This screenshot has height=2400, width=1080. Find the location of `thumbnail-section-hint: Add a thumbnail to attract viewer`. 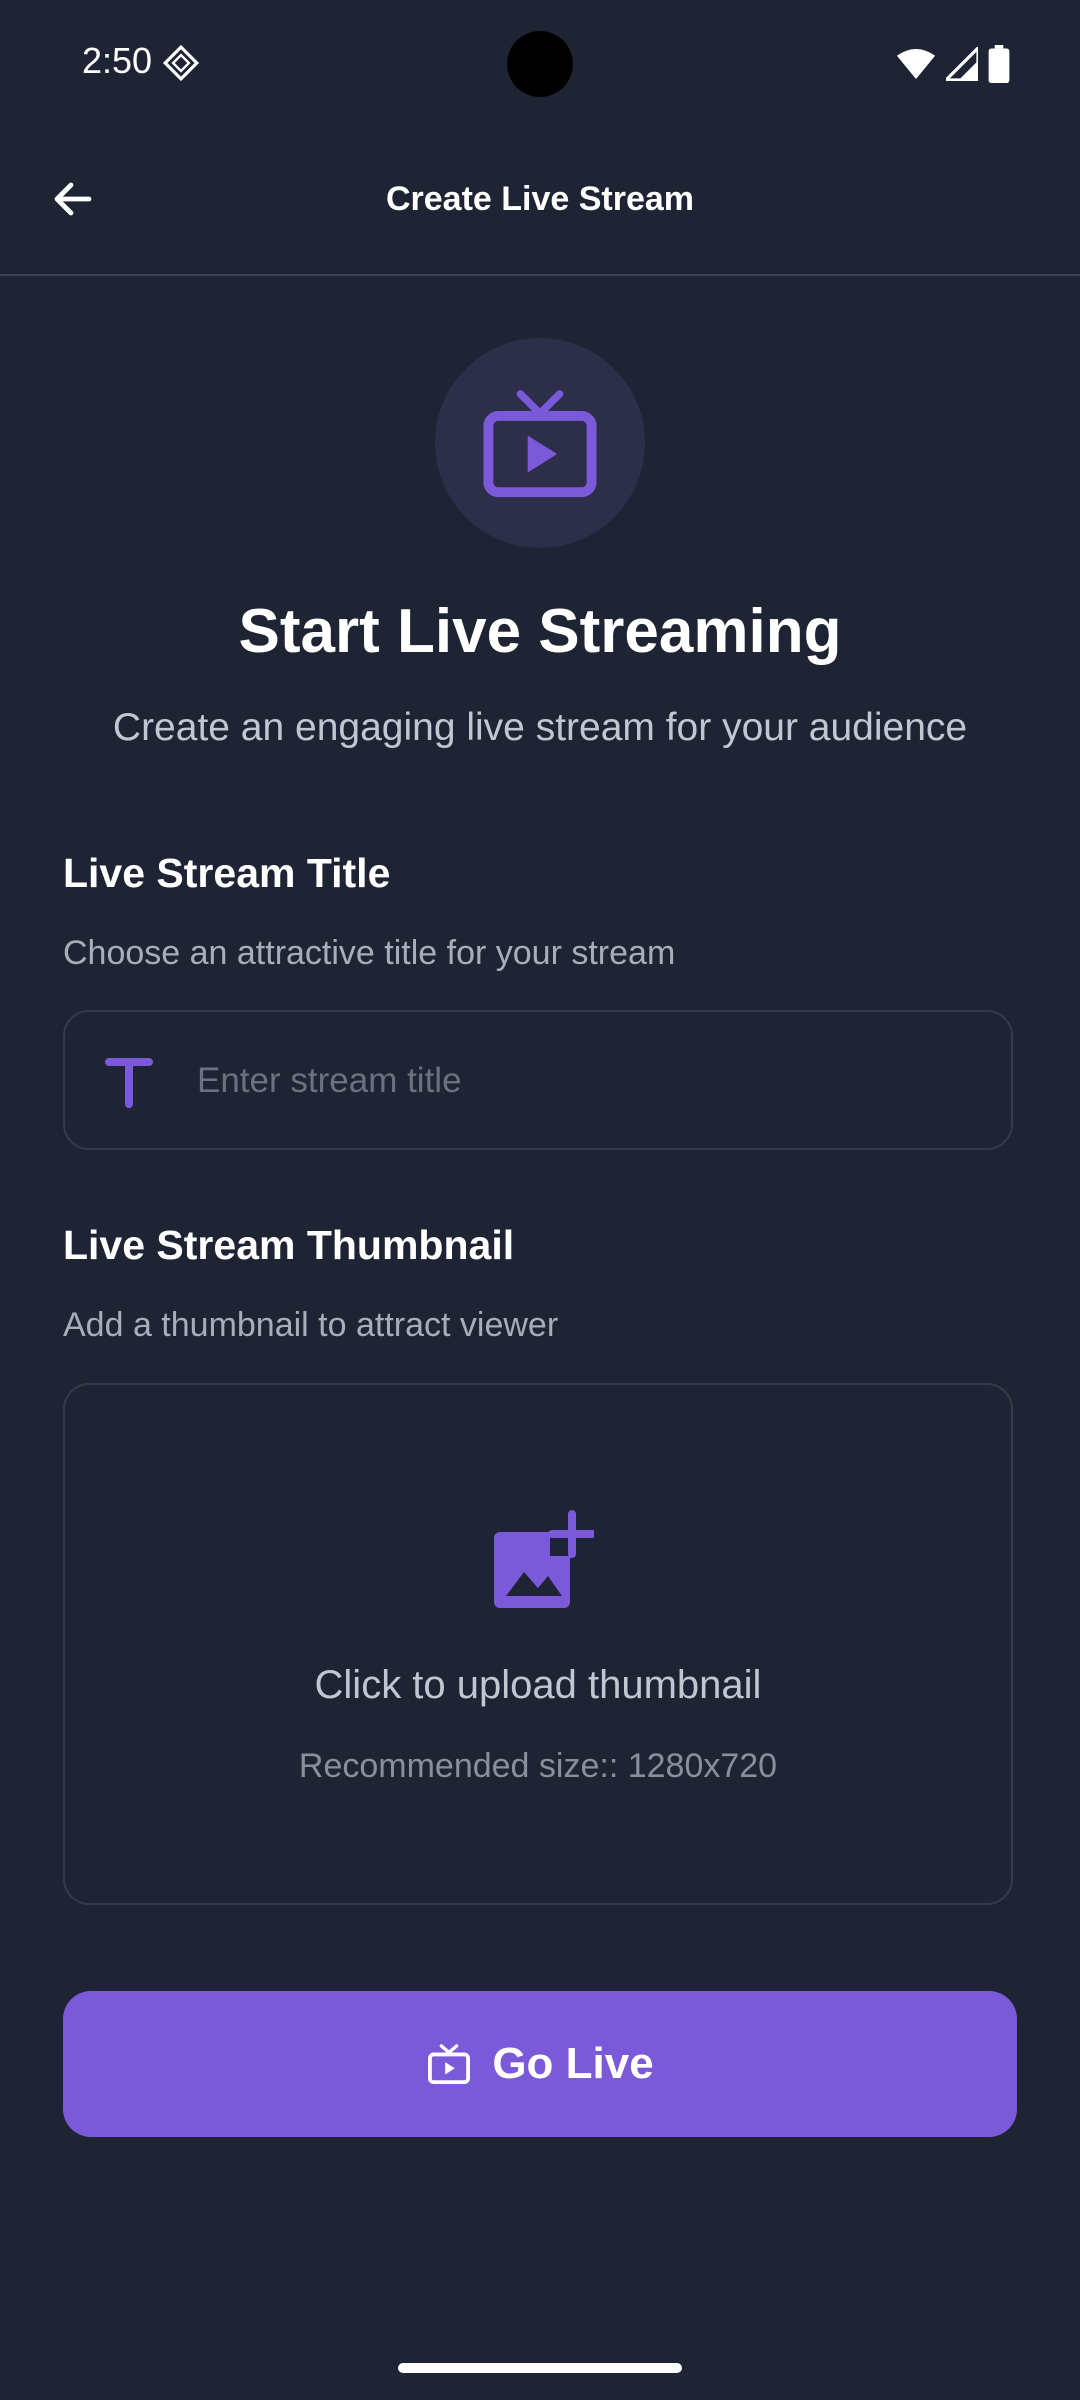

thumbnail-section-hint: Add a thumbnail to attract viewer is located at coordinates (311, 1325).